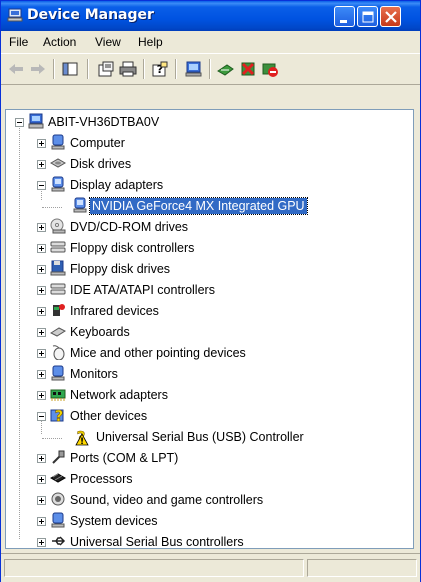 The height and width of the screenshot is (582, 421). What do you see at coordinates (59, 310) in the screenshot?
I see `infrared-icon` at bounding box center [59, 310].